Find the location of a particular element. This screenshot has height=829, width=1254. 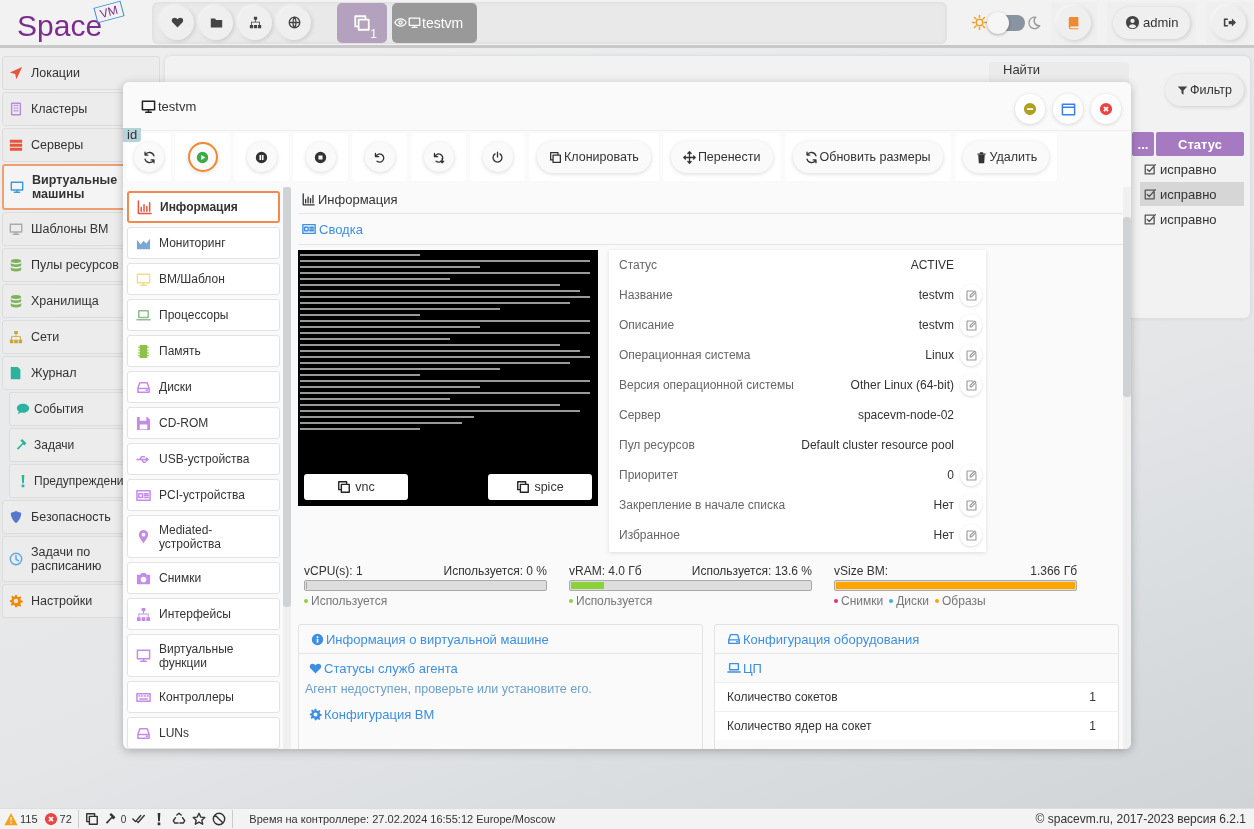

maximize-button is located at coordinates (1068, 109).